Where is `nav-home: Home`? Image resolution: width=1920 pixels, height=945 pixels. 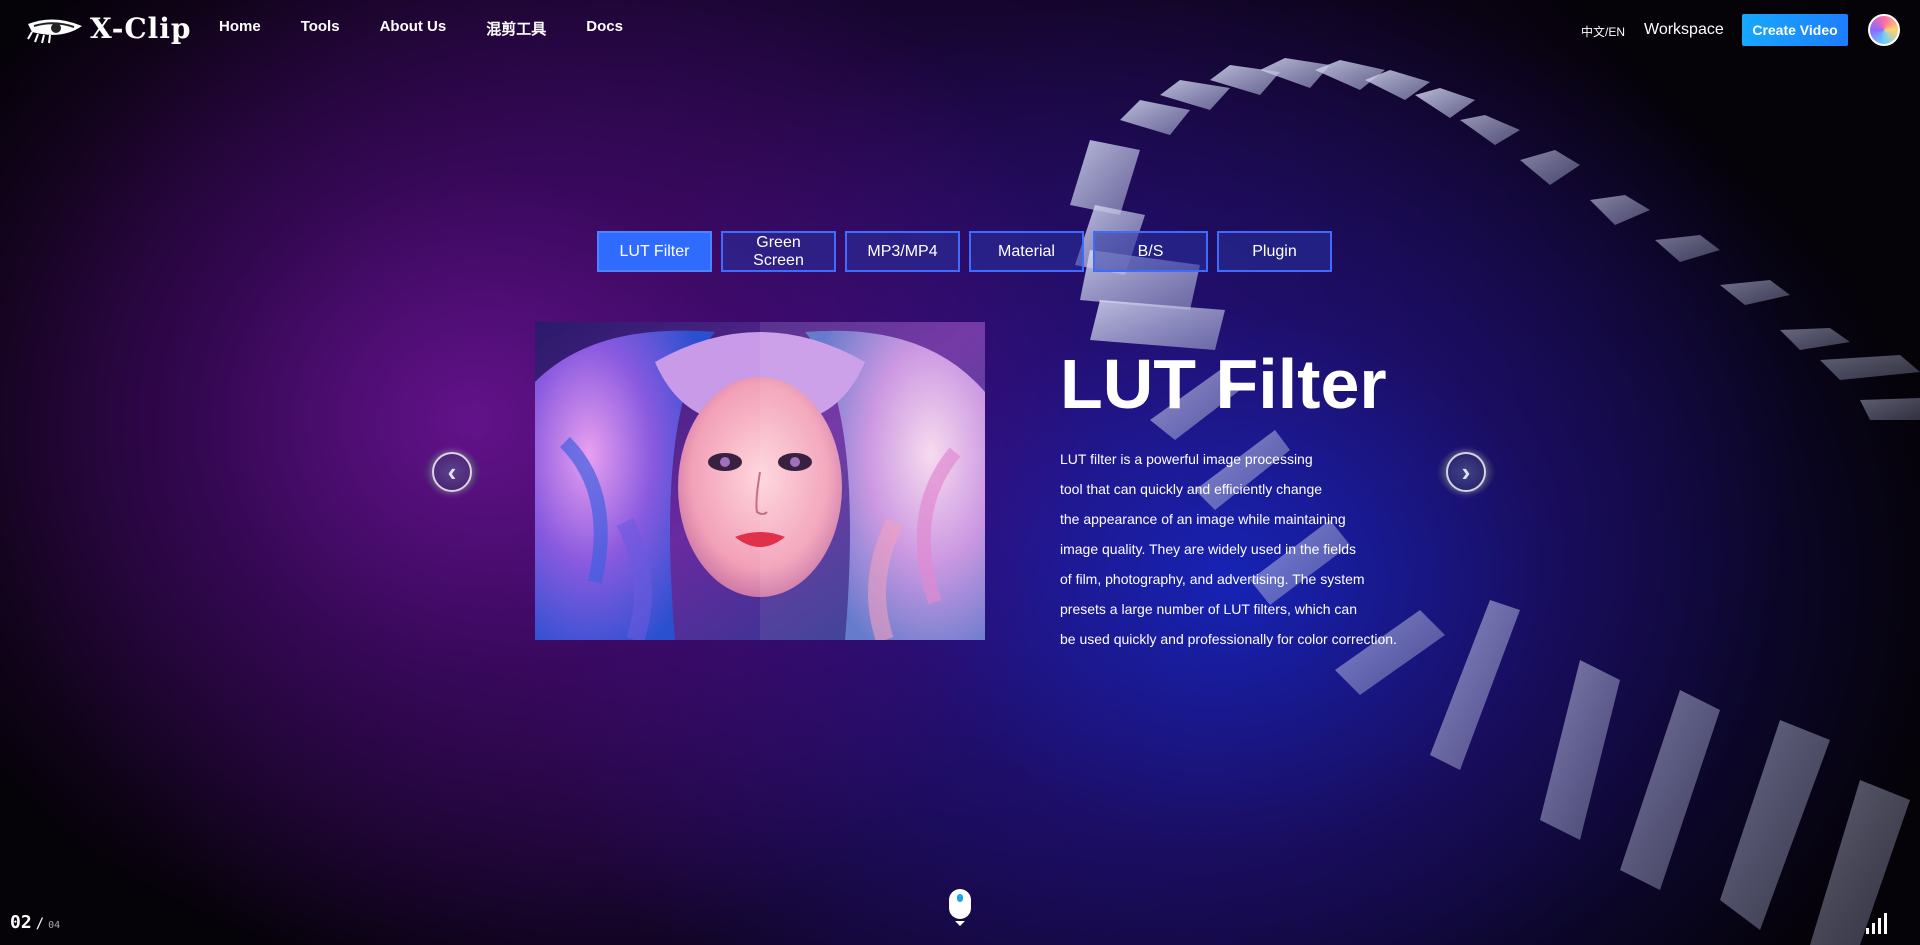
nav-home: Home is located at coordinates (240, 28).